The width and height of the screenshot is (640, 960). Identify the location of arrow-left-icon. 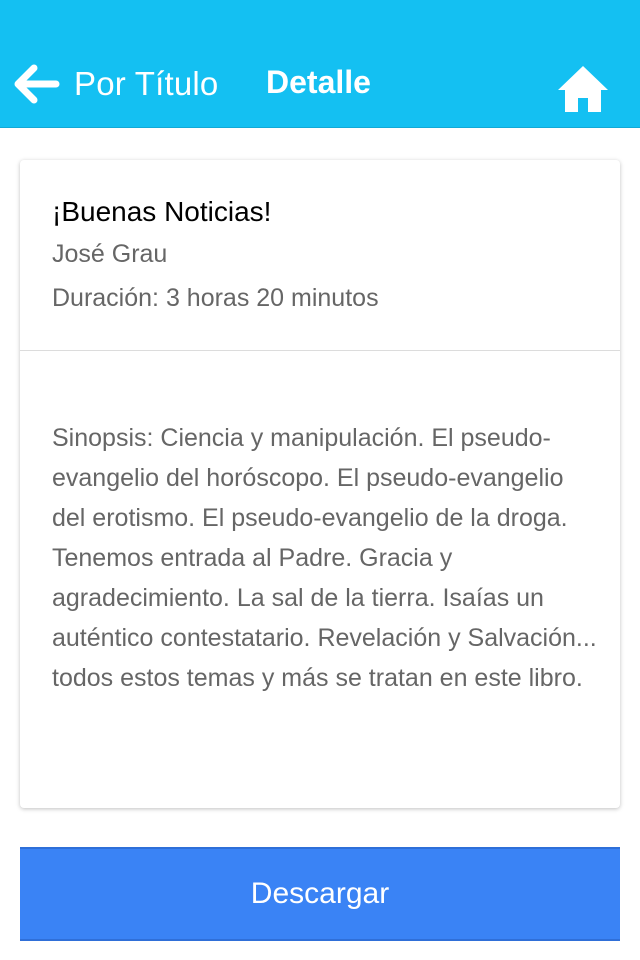
(36, 84).